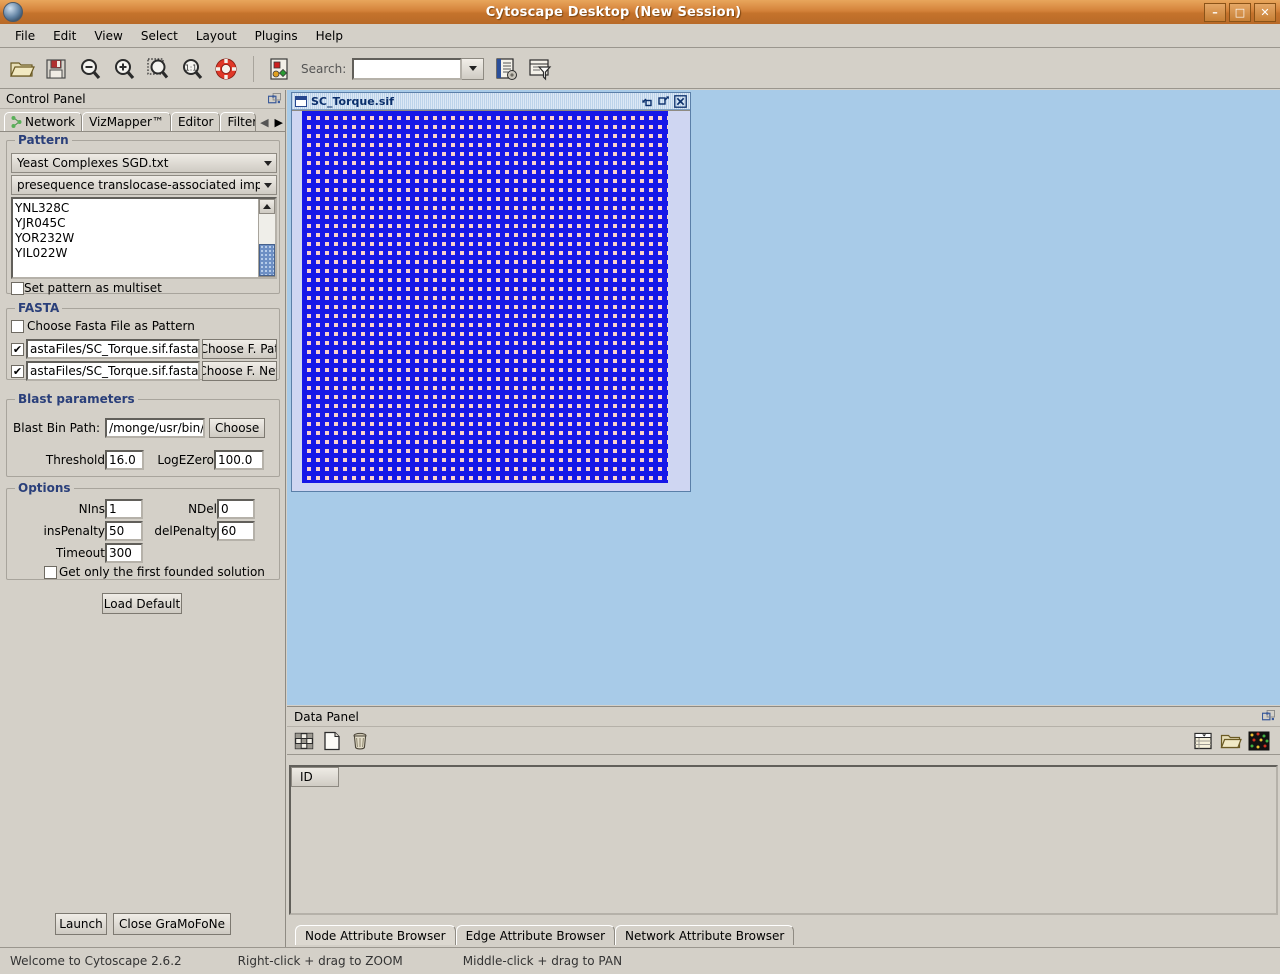 This screenshot has height=974, width=1280. Describe the element at coordinates (236, 509) in the screenshot. I see `ndel-field: 0` at that location.